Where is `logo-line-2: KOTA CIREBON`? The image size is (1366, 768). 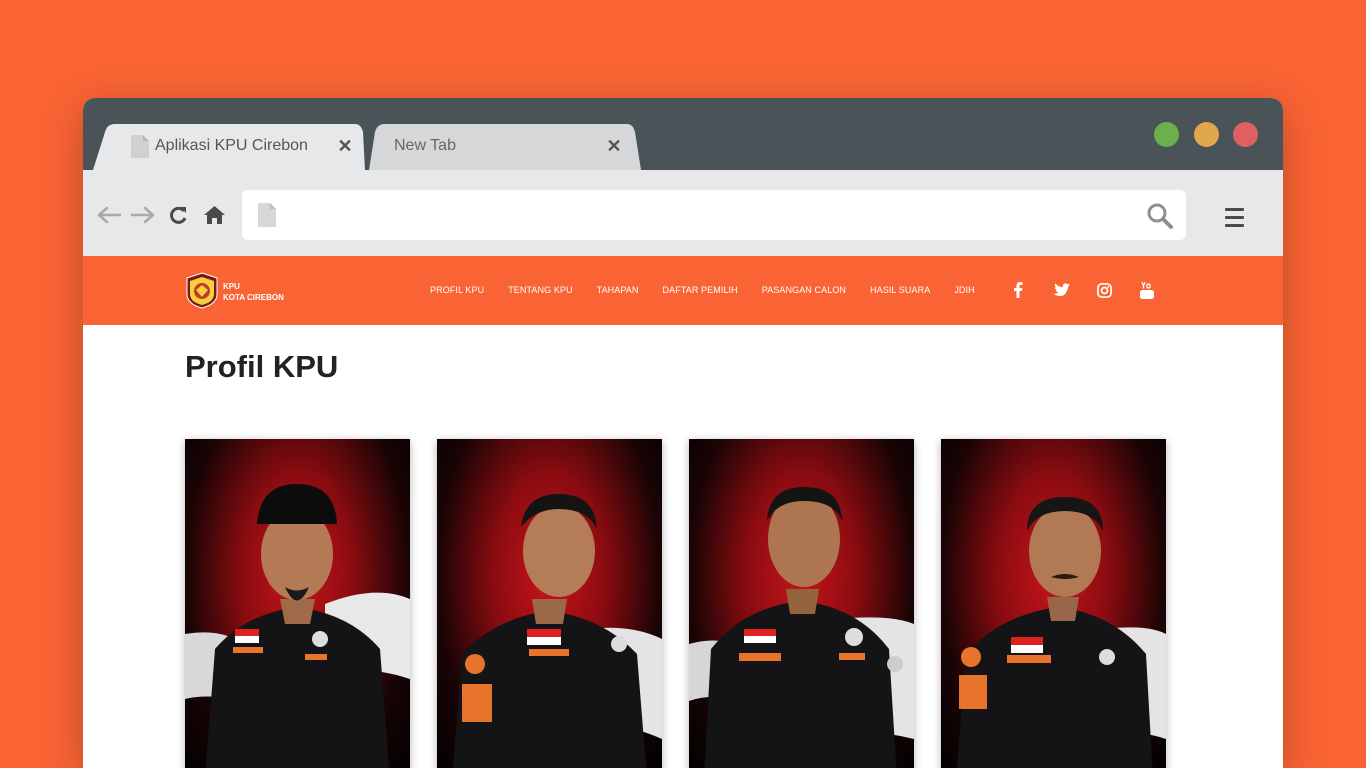
logo-line-2: KOTA CIREBON is located at coordinates (253, 297).